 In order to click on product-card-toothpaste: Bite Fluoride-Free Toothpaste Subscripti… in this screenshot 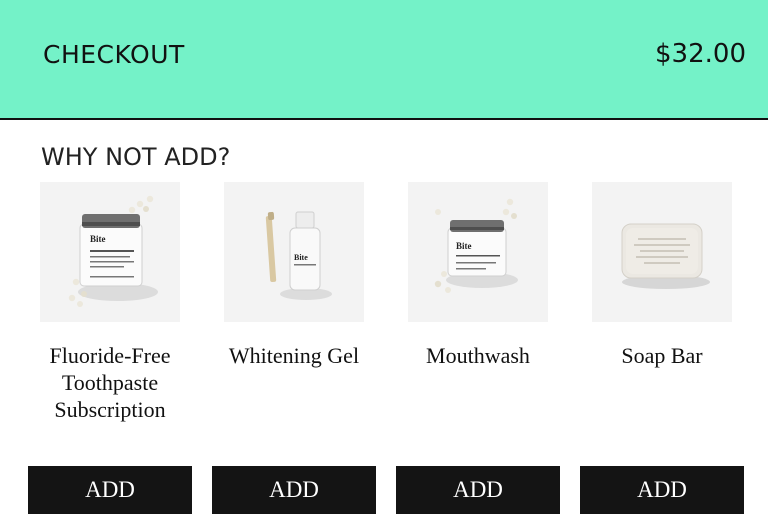, I will do `click(110, 356)`.